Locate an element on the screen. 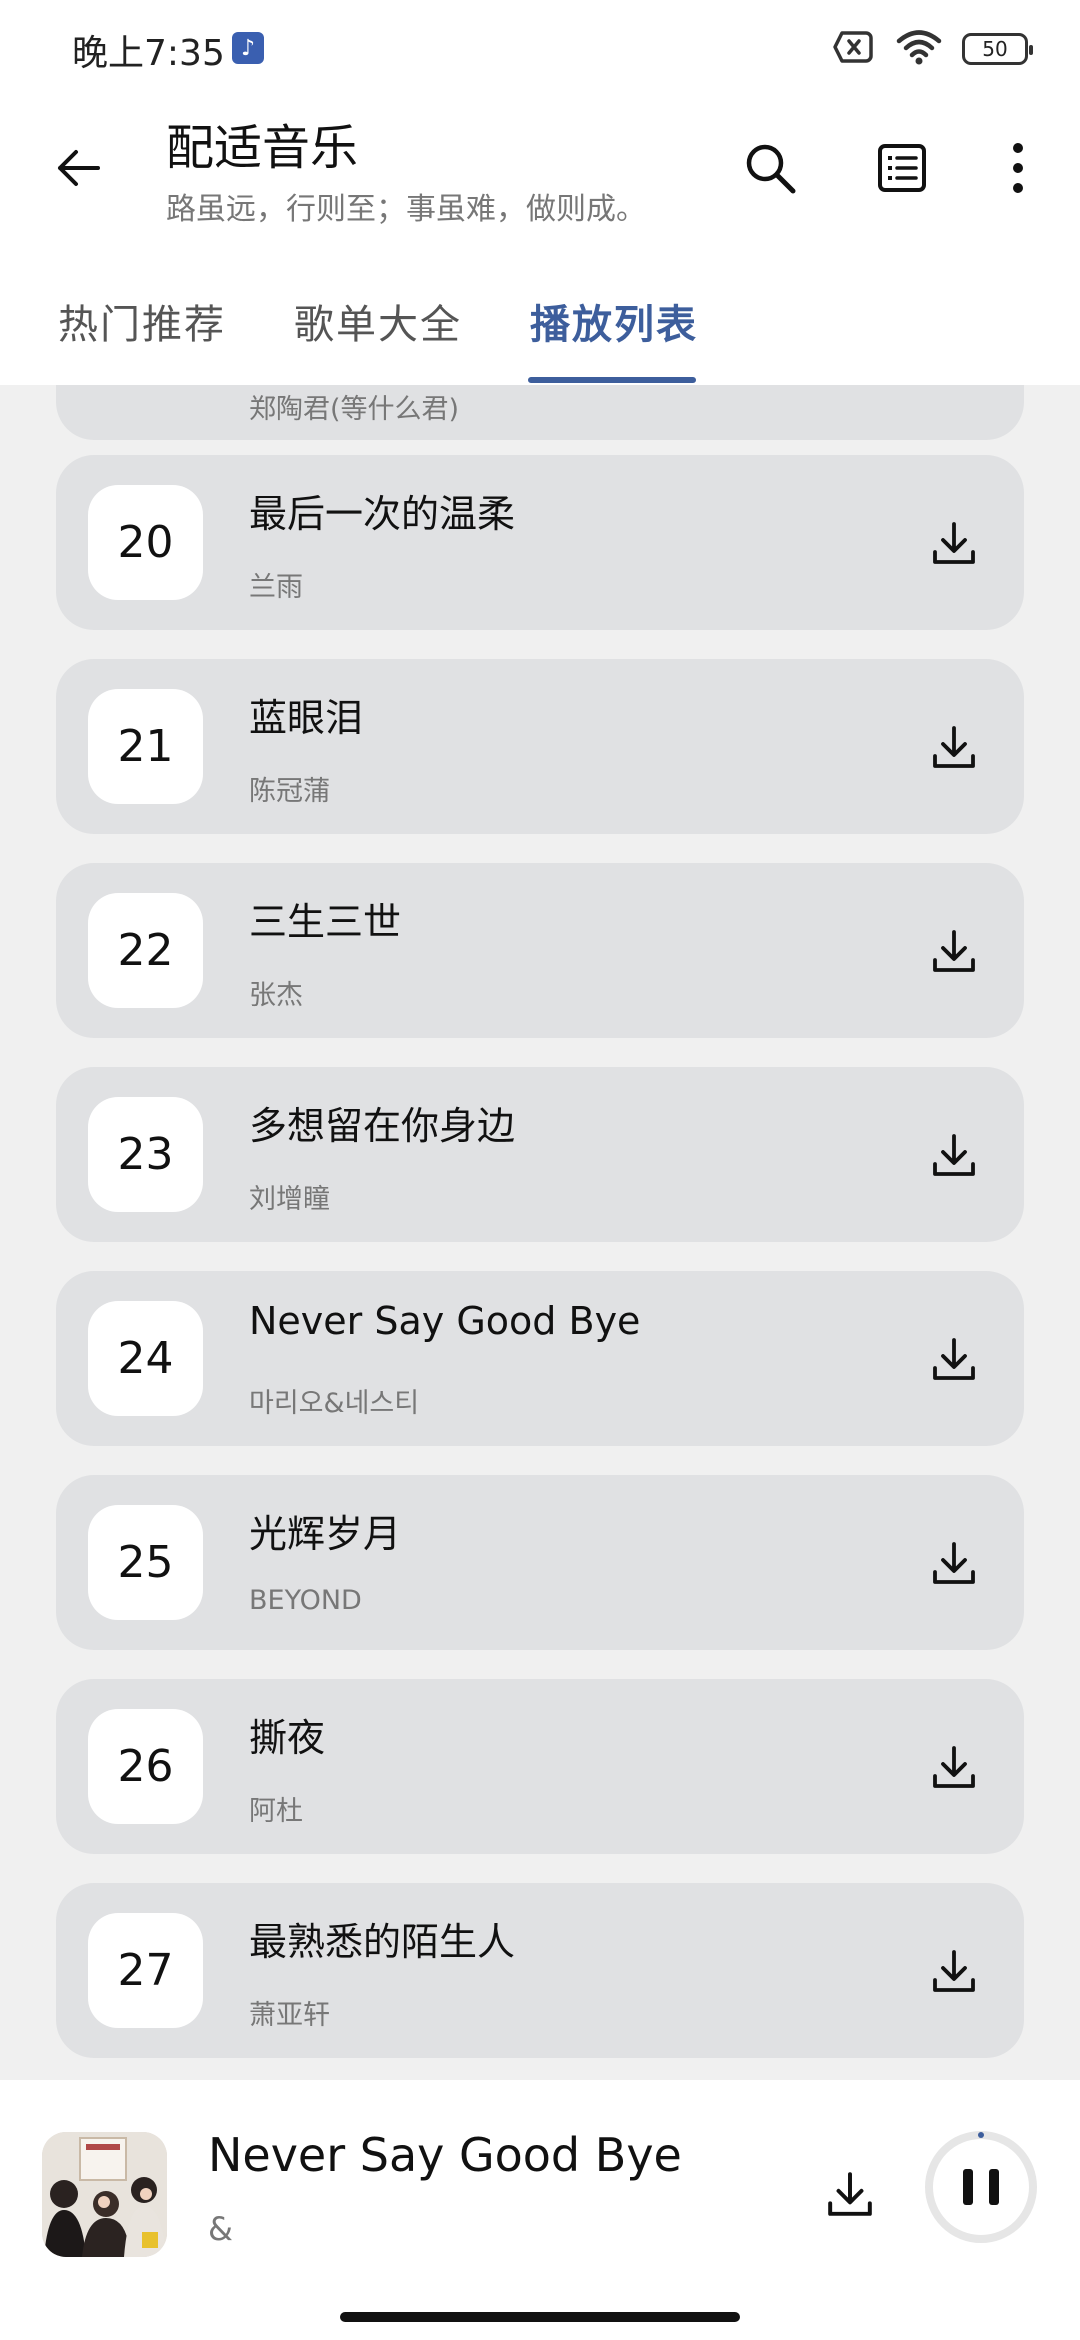 The height and width of the screenshot is (2340, 1080). song-title: 三生三世 is located at coordinates (325, 922).